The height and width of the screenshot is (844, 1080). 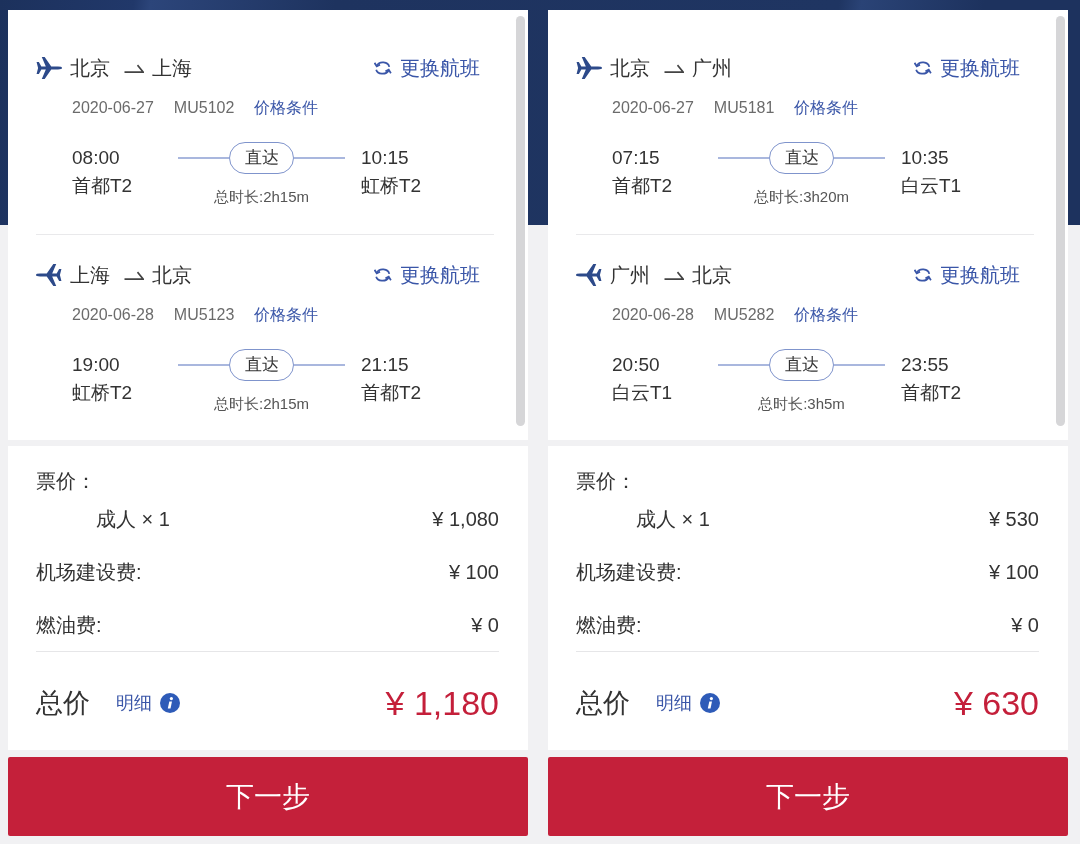 I want to click on flight-duration: 总时长:3h5m, so click(x=801, y=404).